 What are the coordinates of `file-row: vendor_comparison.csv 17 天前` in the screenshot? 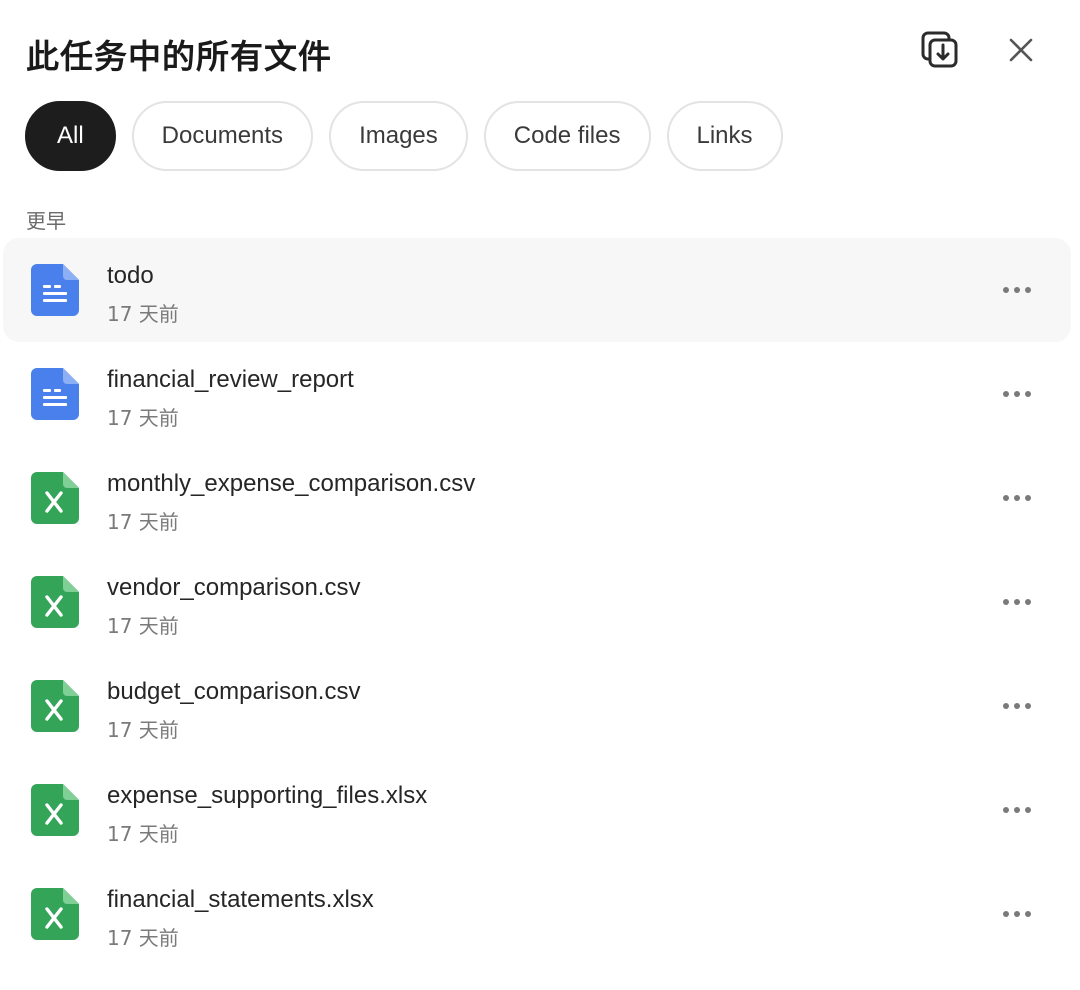 It's located at (537, 602).